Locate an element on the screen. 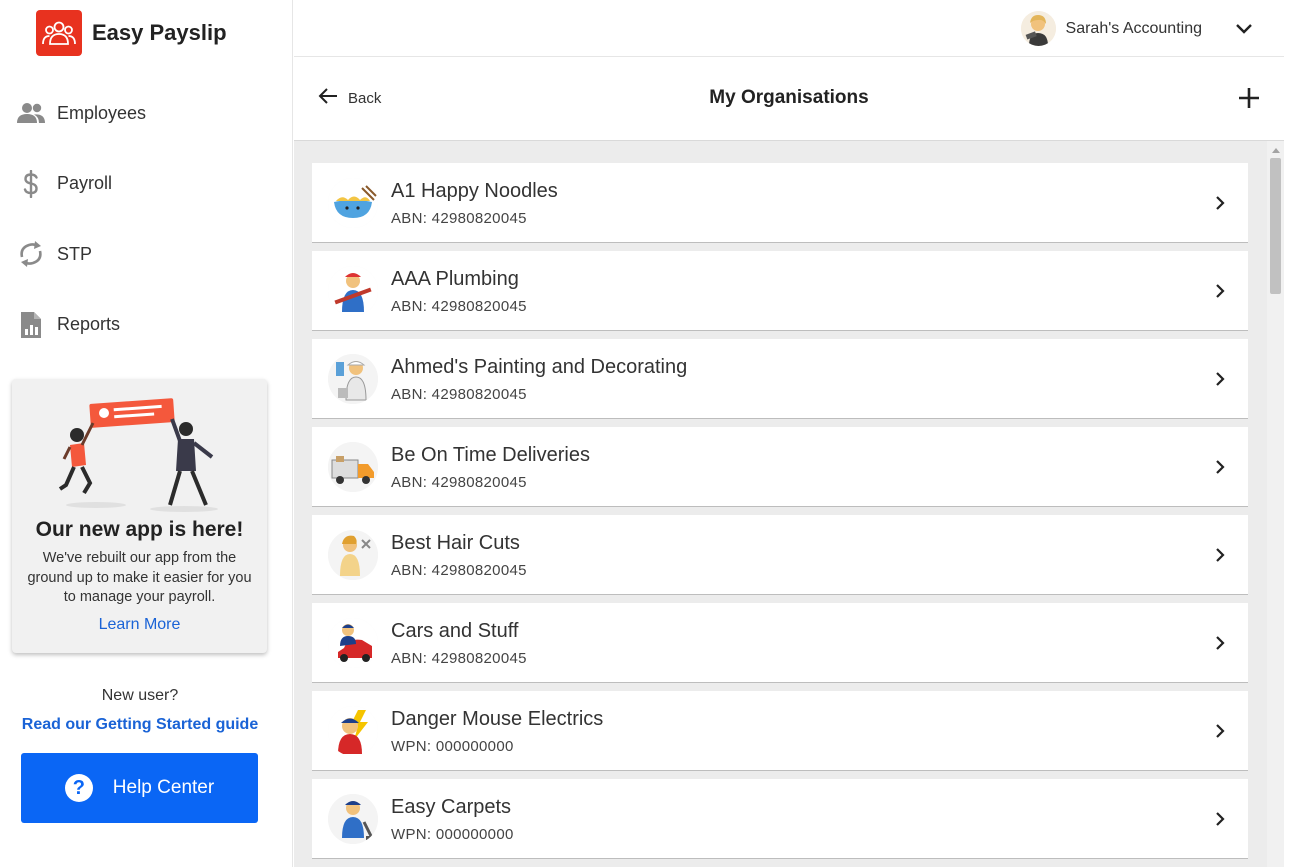 The width and height of the screenshot is (1293, 867). user-menu: Sarah's Accounting is located at coordinates (1137, 28).